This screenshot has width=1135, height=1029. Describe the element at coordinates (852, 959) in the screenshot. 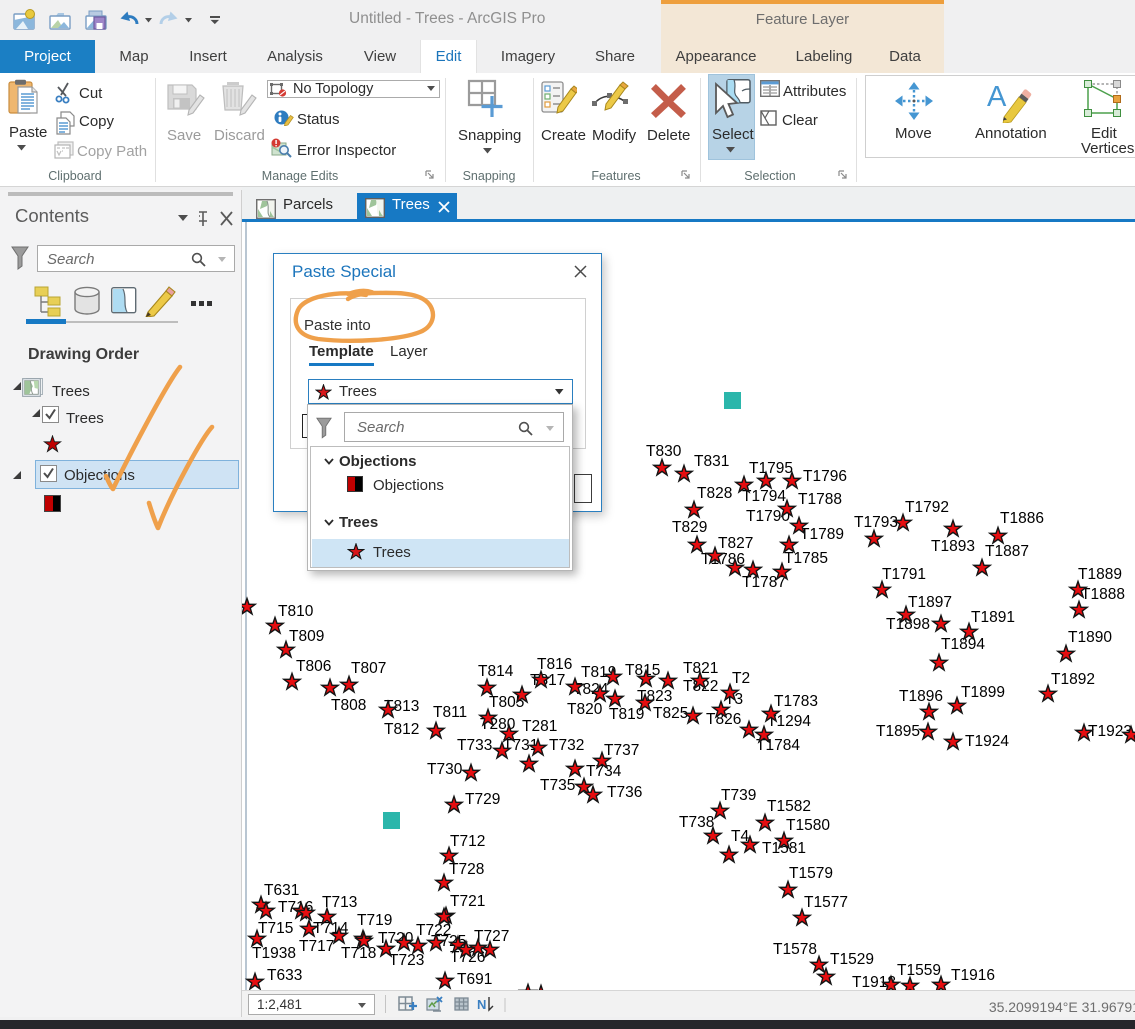

I see `svg-text: T1529` at that location.